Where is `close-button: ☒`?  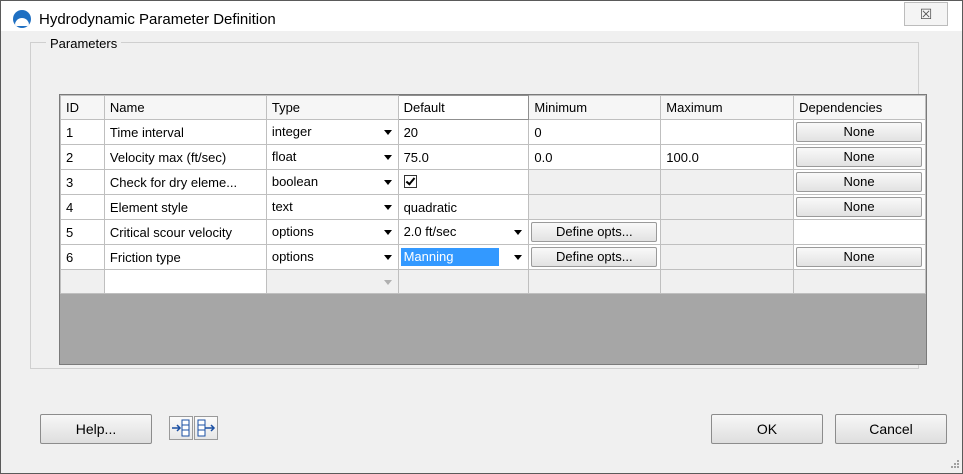
close-button: ☒ is located at coordinates (926, 14).